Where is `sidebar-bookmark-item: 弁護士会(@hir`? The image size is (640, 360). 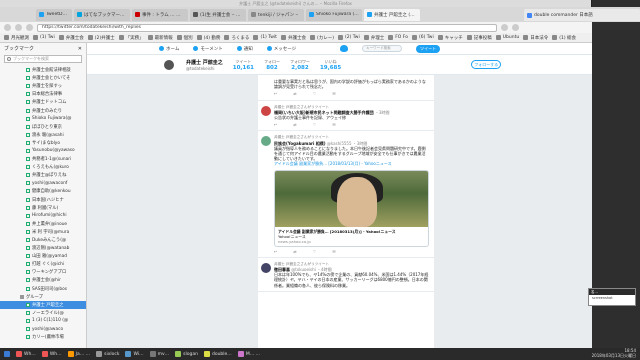 sidebar-bookmark-item: 弁護士会(@hir is located at coordinates (43, 280).